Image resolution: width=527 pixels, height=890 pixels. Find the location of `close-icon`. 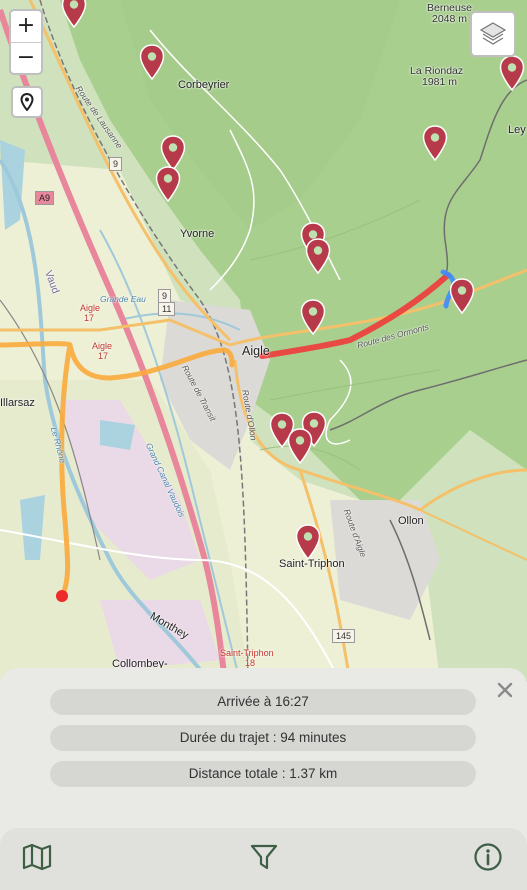

close-icon is located at coordinates (505, 690).